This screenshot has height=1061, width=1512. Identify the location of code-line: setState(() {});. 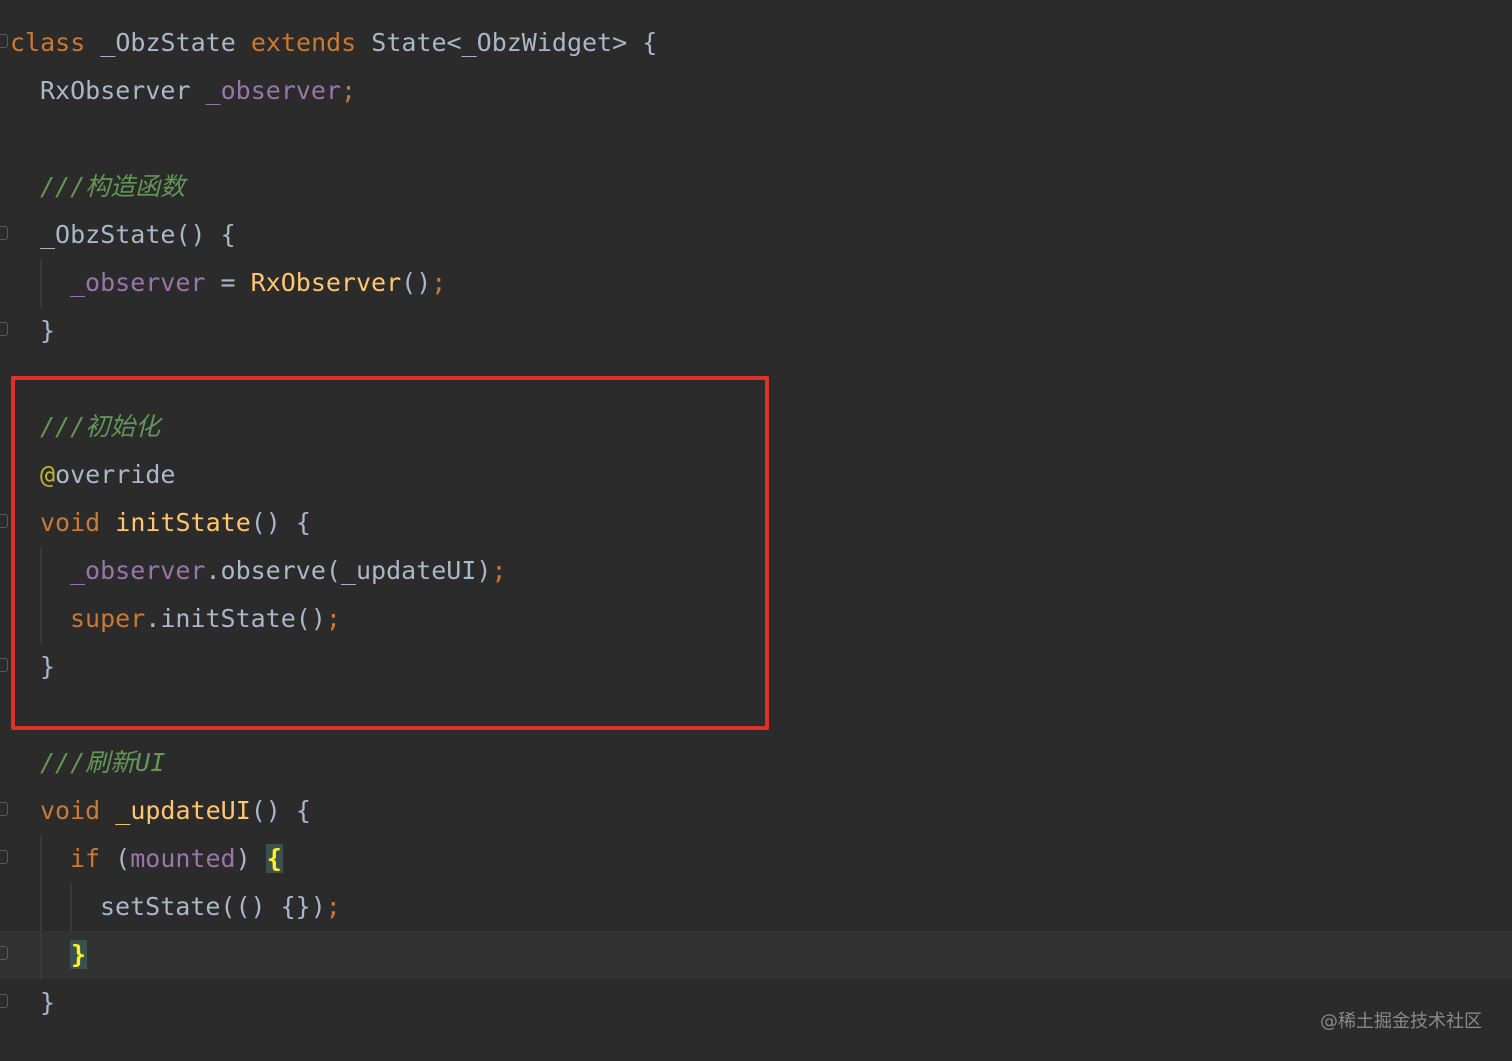
(756, 907).